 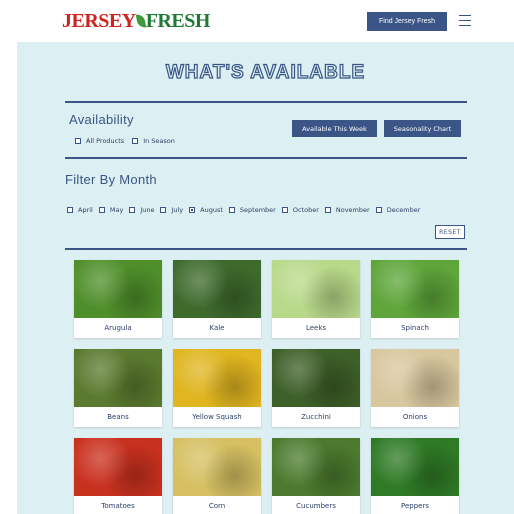 I want to click on hamburger-menu-icon, so click(x=465, y=20).